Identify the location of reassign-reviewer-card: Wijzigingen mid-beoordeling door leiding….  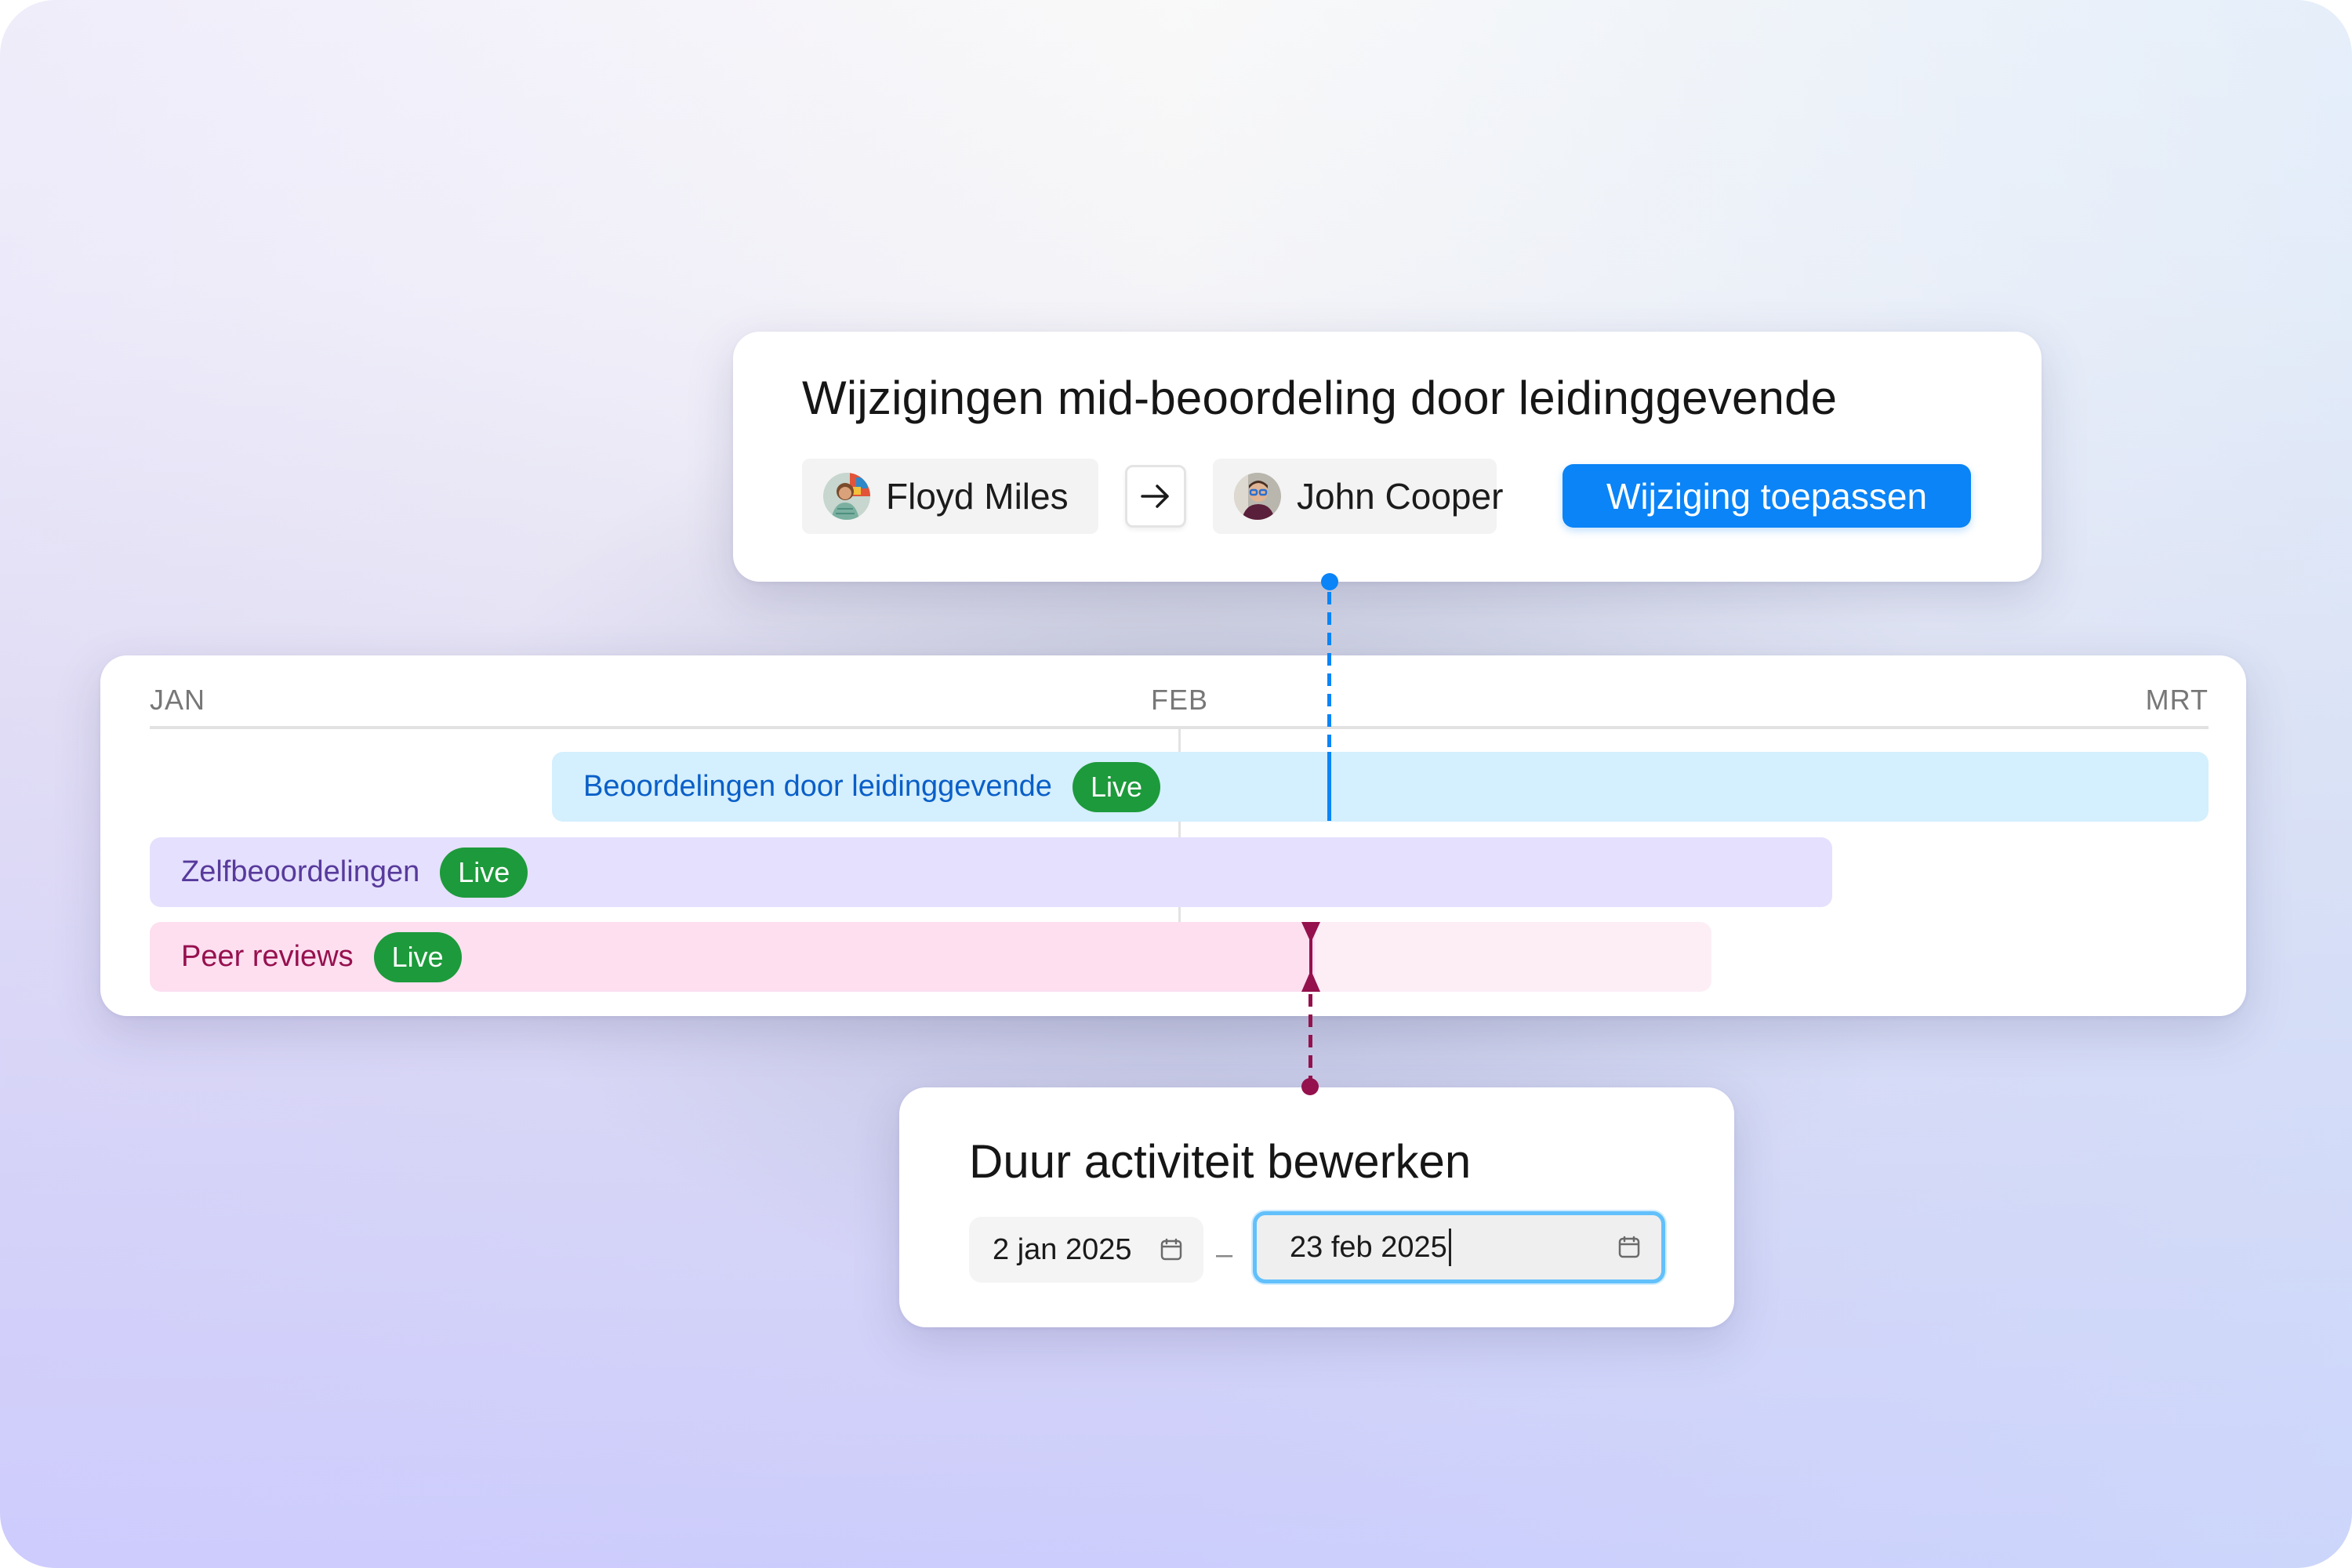
(1387, 457).